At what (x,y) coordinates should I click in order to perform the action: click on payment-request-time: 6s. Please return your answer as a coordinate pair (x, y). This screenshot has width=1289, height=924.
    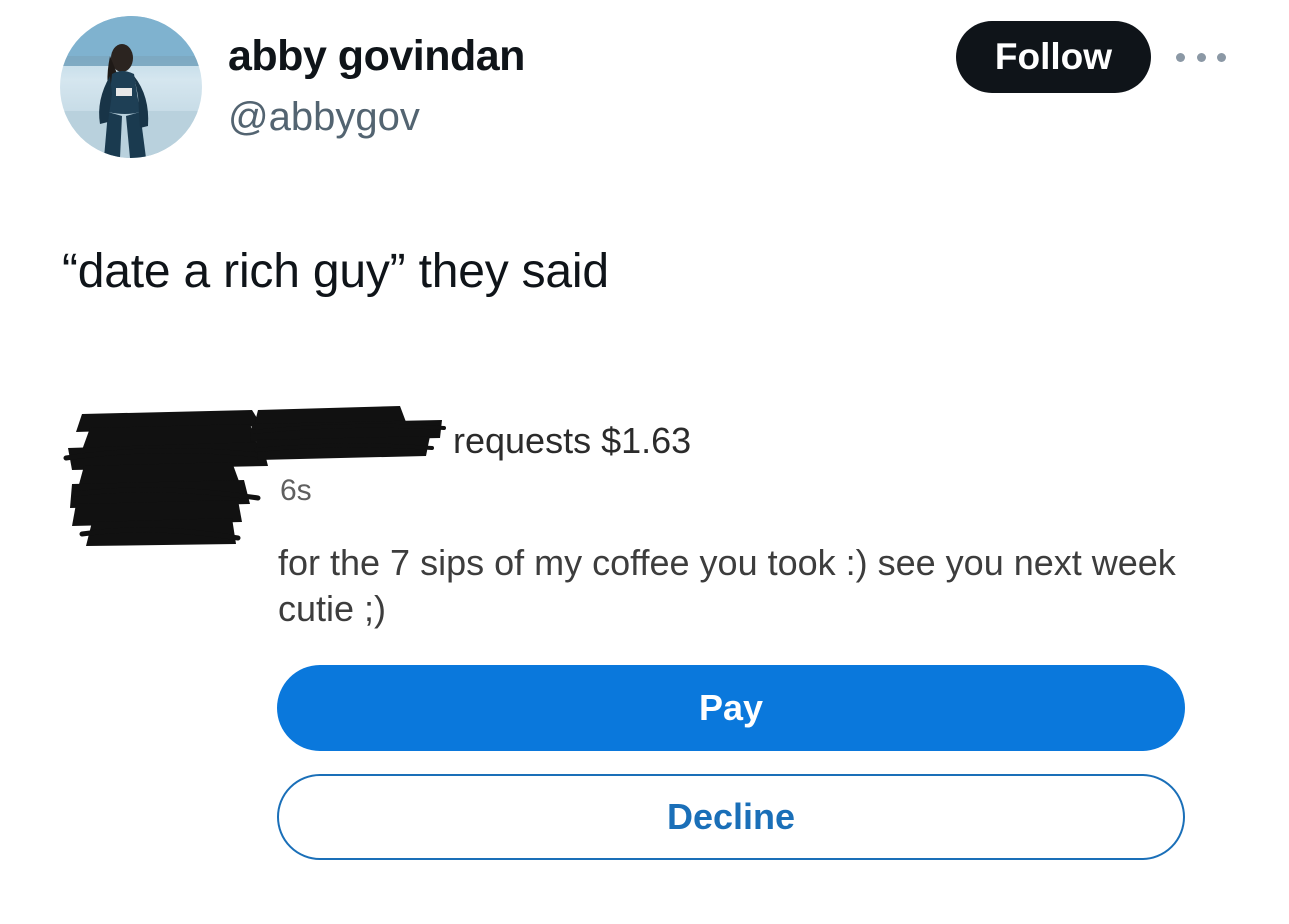
    Looking at the image, I should click on (296, 490).